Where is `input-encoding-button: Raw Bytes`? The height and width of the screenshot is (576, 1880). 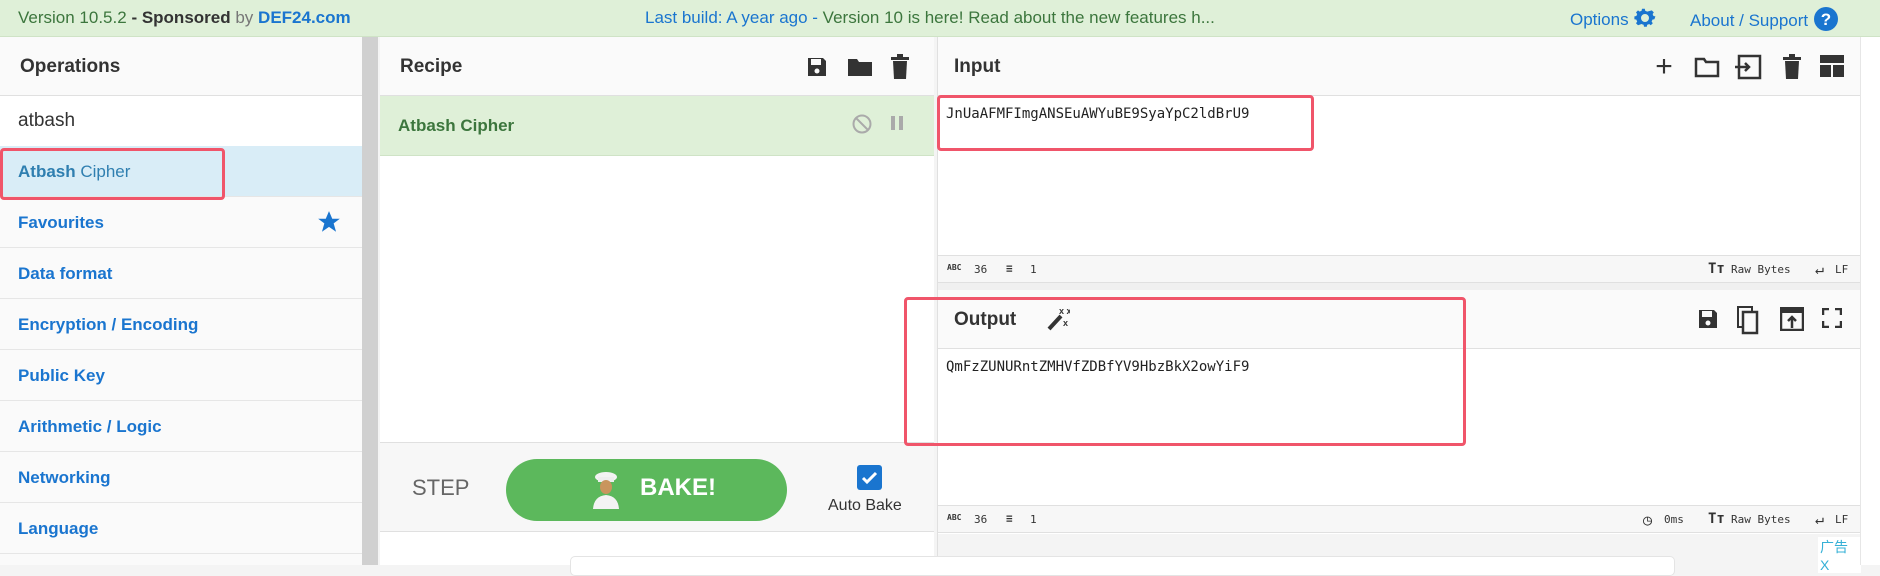 input-encoding-button: Raw Bytes is located at coordinates (1761, 269).